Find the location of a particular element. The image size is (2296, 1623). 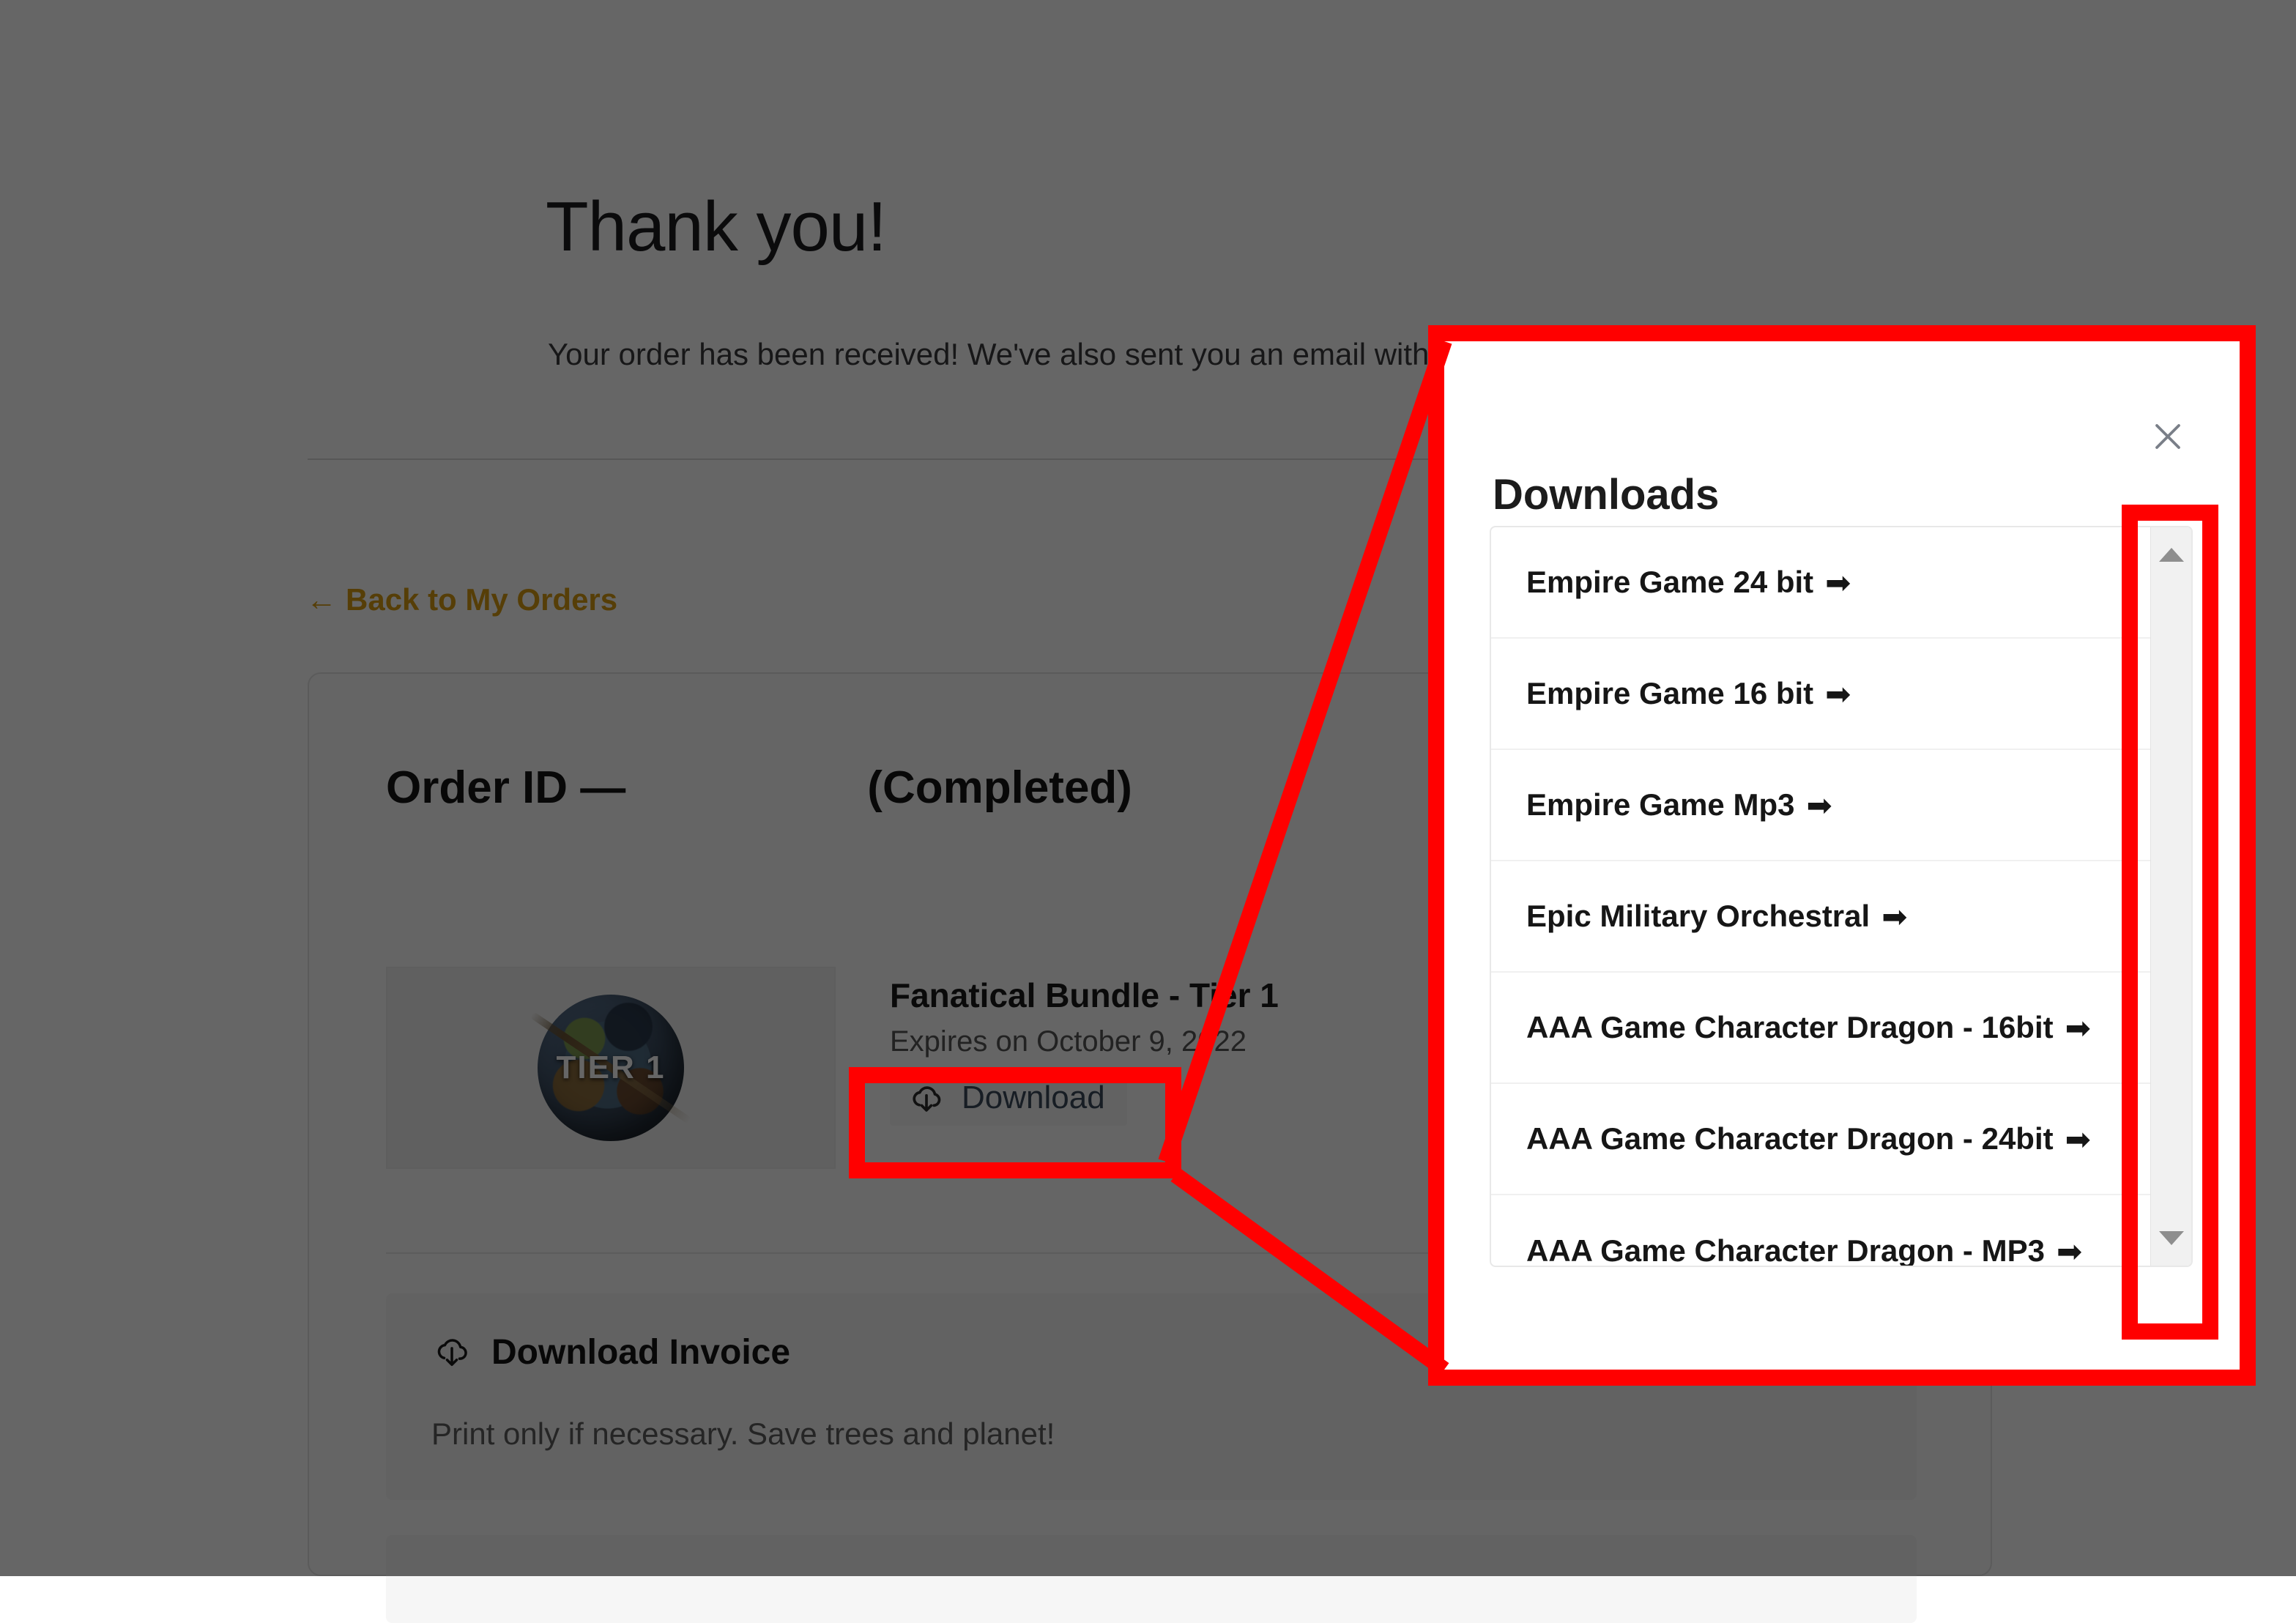

close-icon is located at coordinates (2168, 436).